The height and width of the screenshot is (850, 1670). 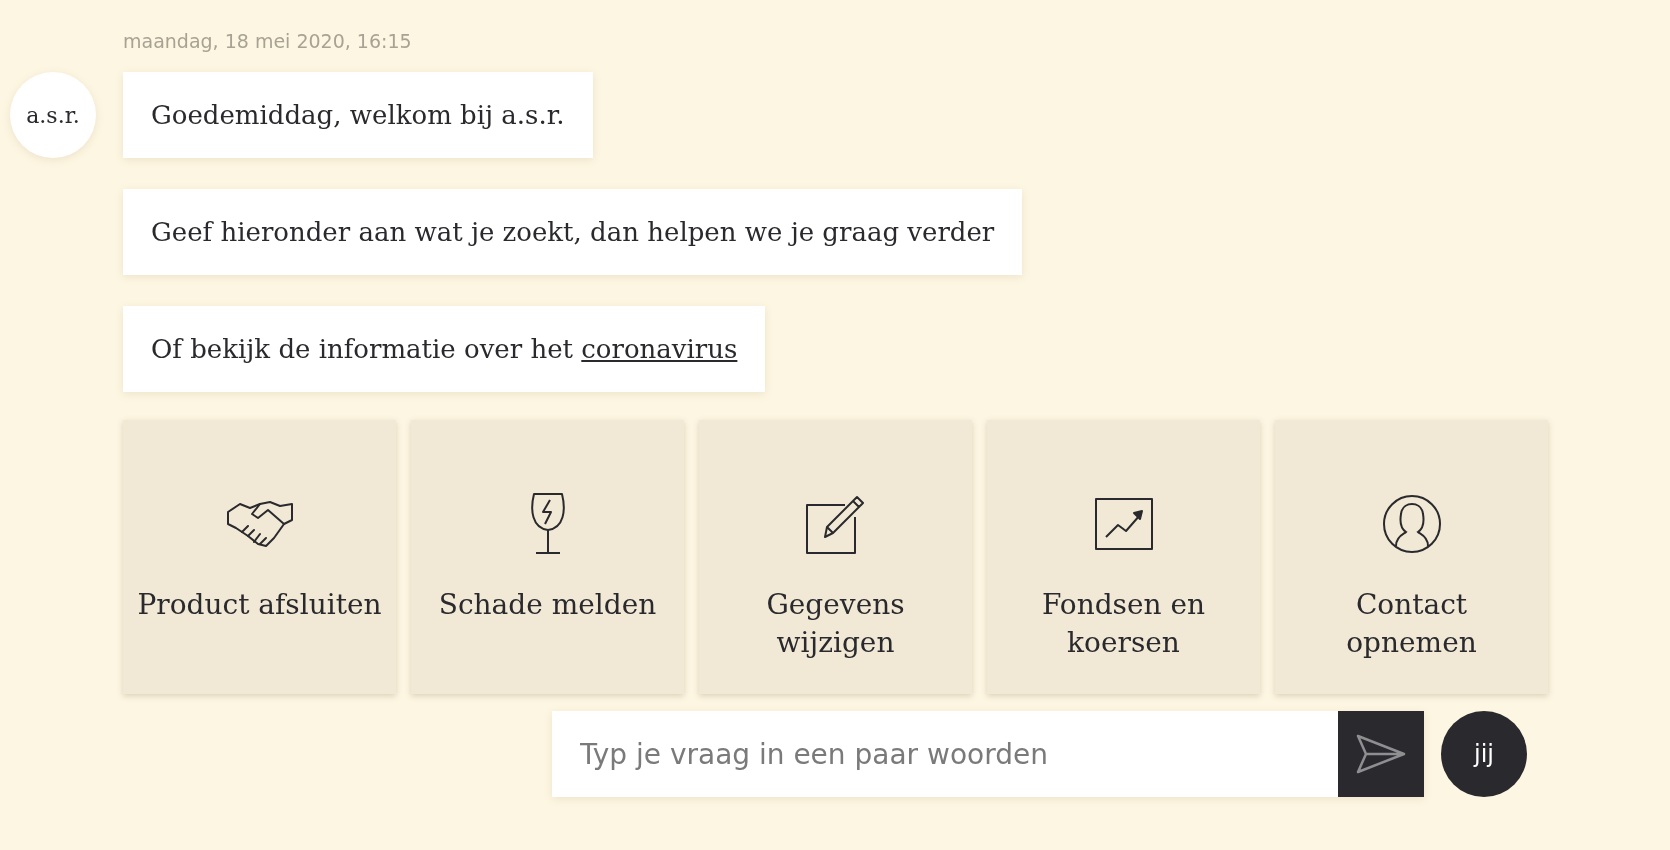 I want to click on tile-label: Gegevens wijzigen, so click(x=835, y=624).